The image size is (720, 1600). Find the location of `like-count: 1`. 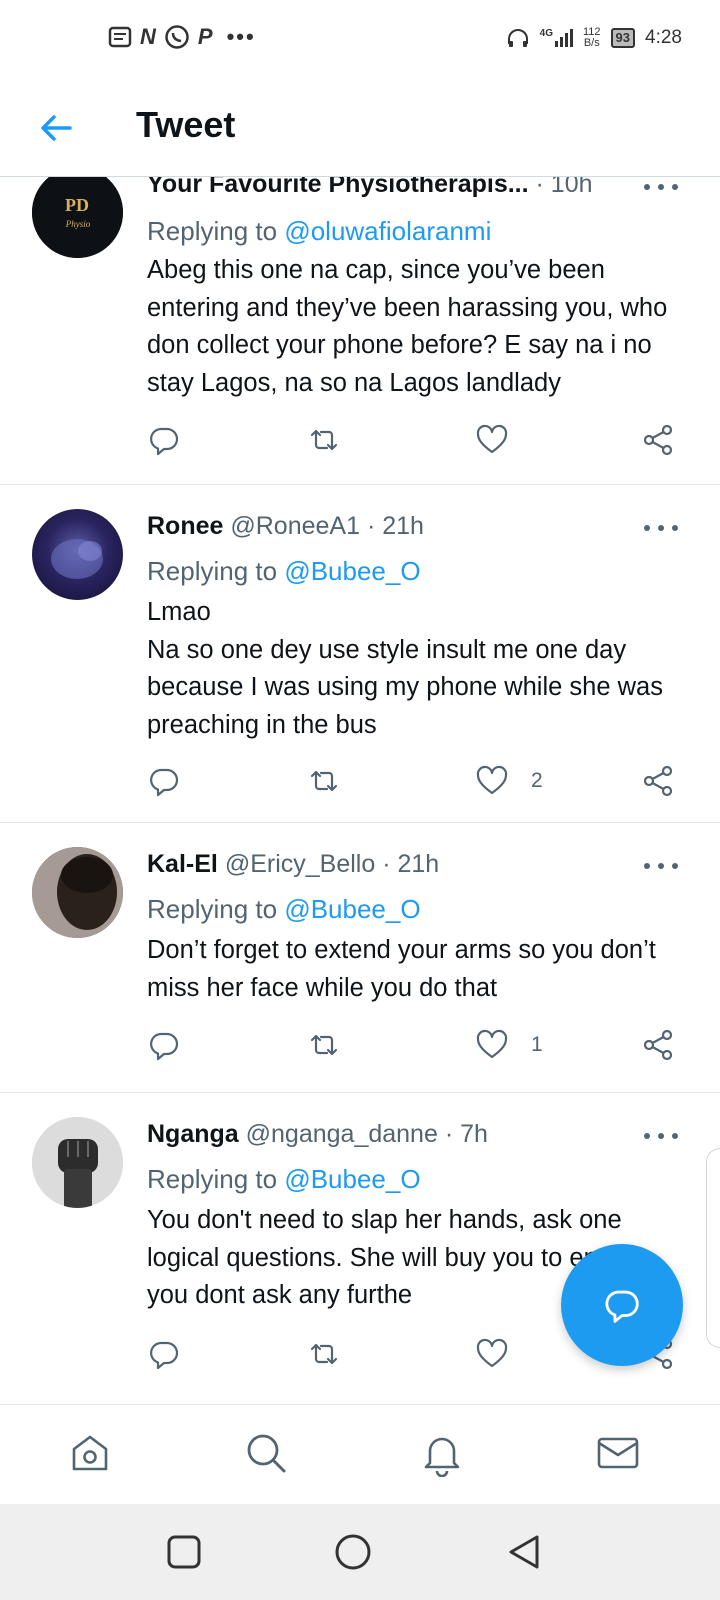

like-count: 1 is located at coordinates (537, 1044).